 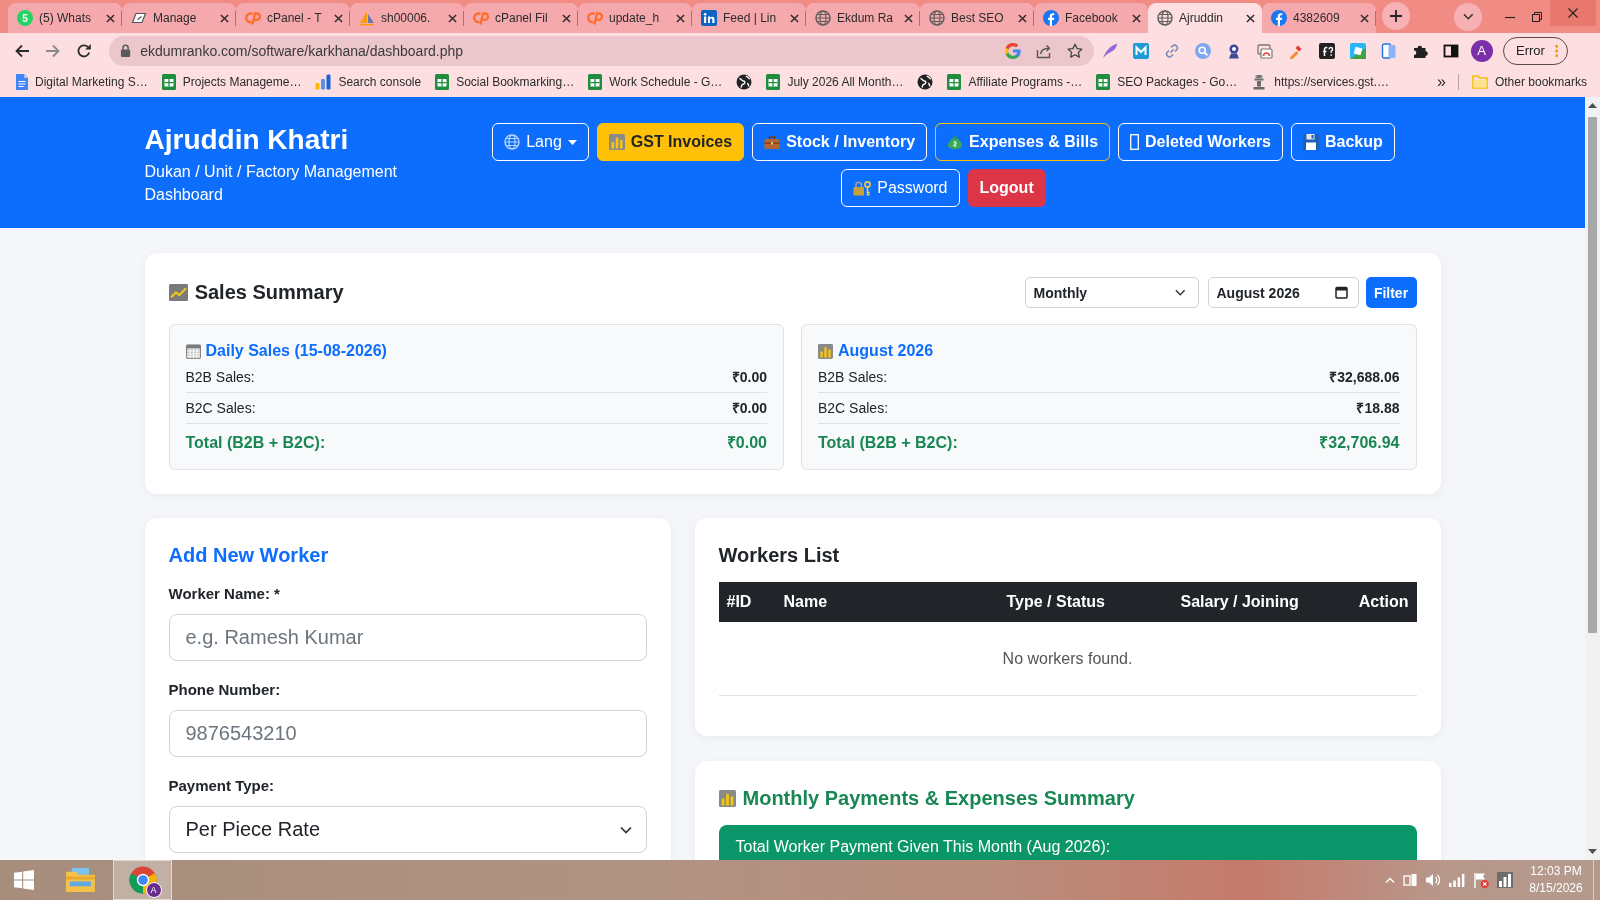 I want to click on speaker-icon, so click(x=1433, y=880).